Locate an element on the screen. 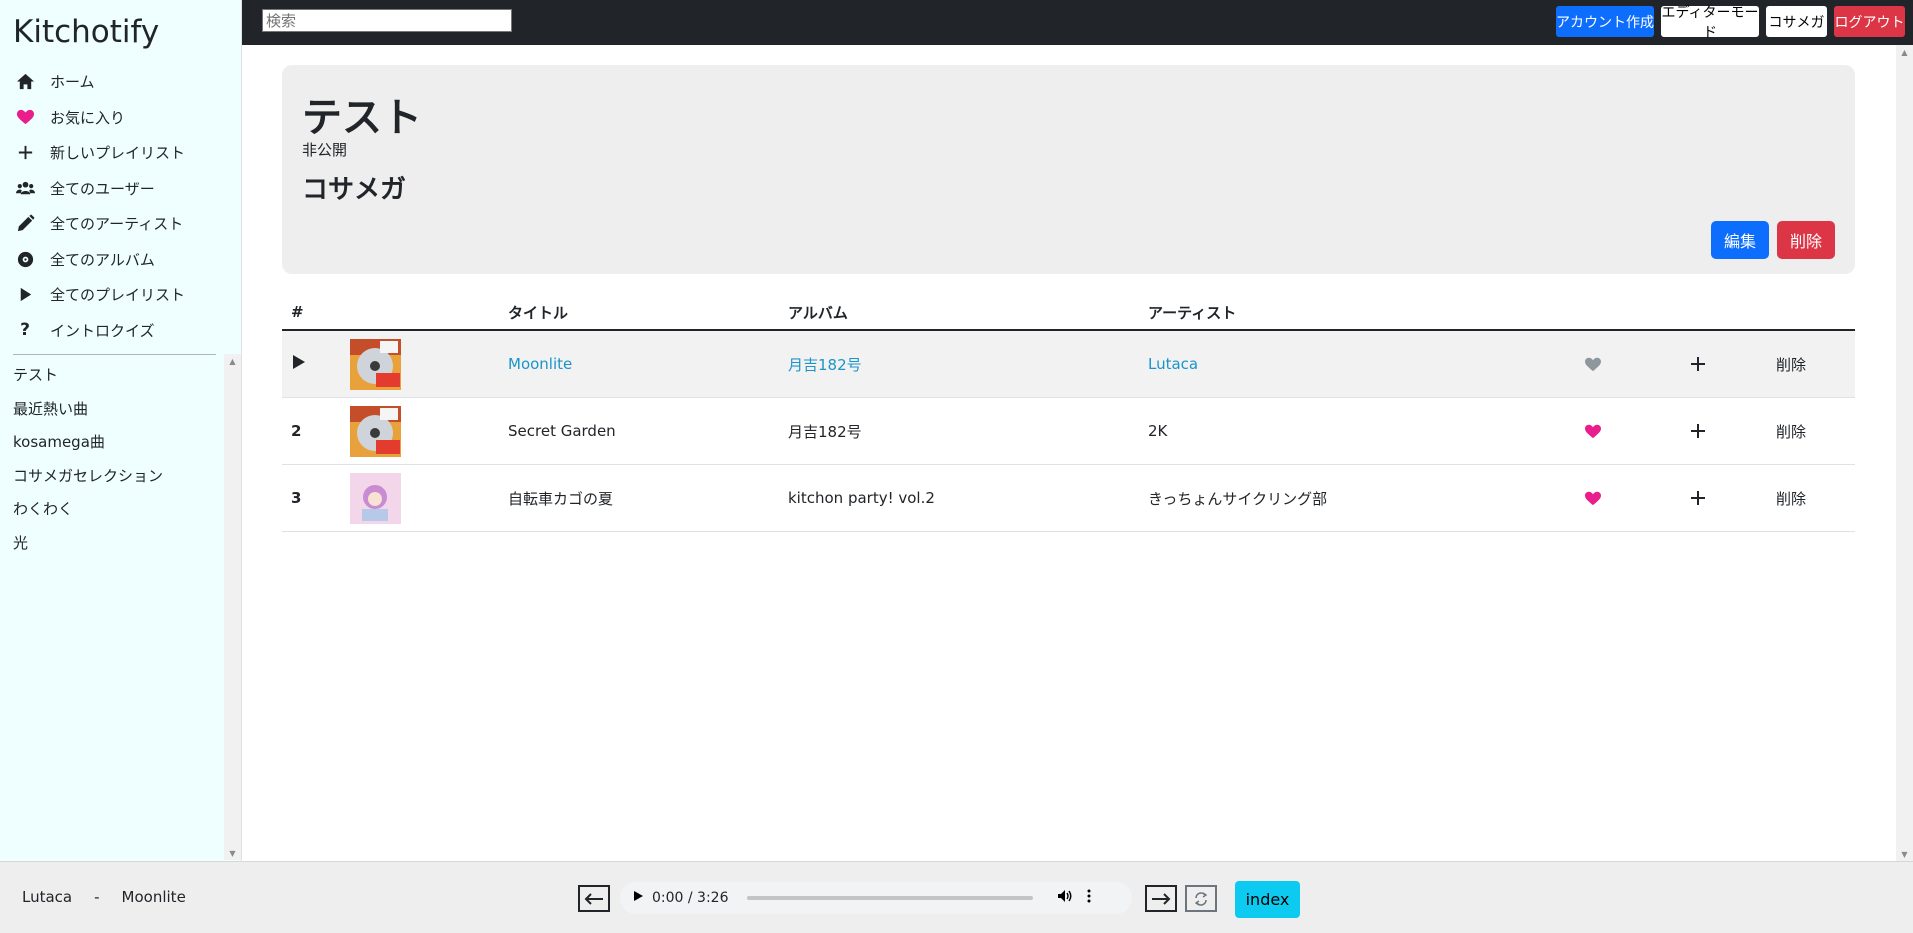  table-row: Moonlite 月吉182号 Lutaca 削除 is located at coordinates (1068, 364).